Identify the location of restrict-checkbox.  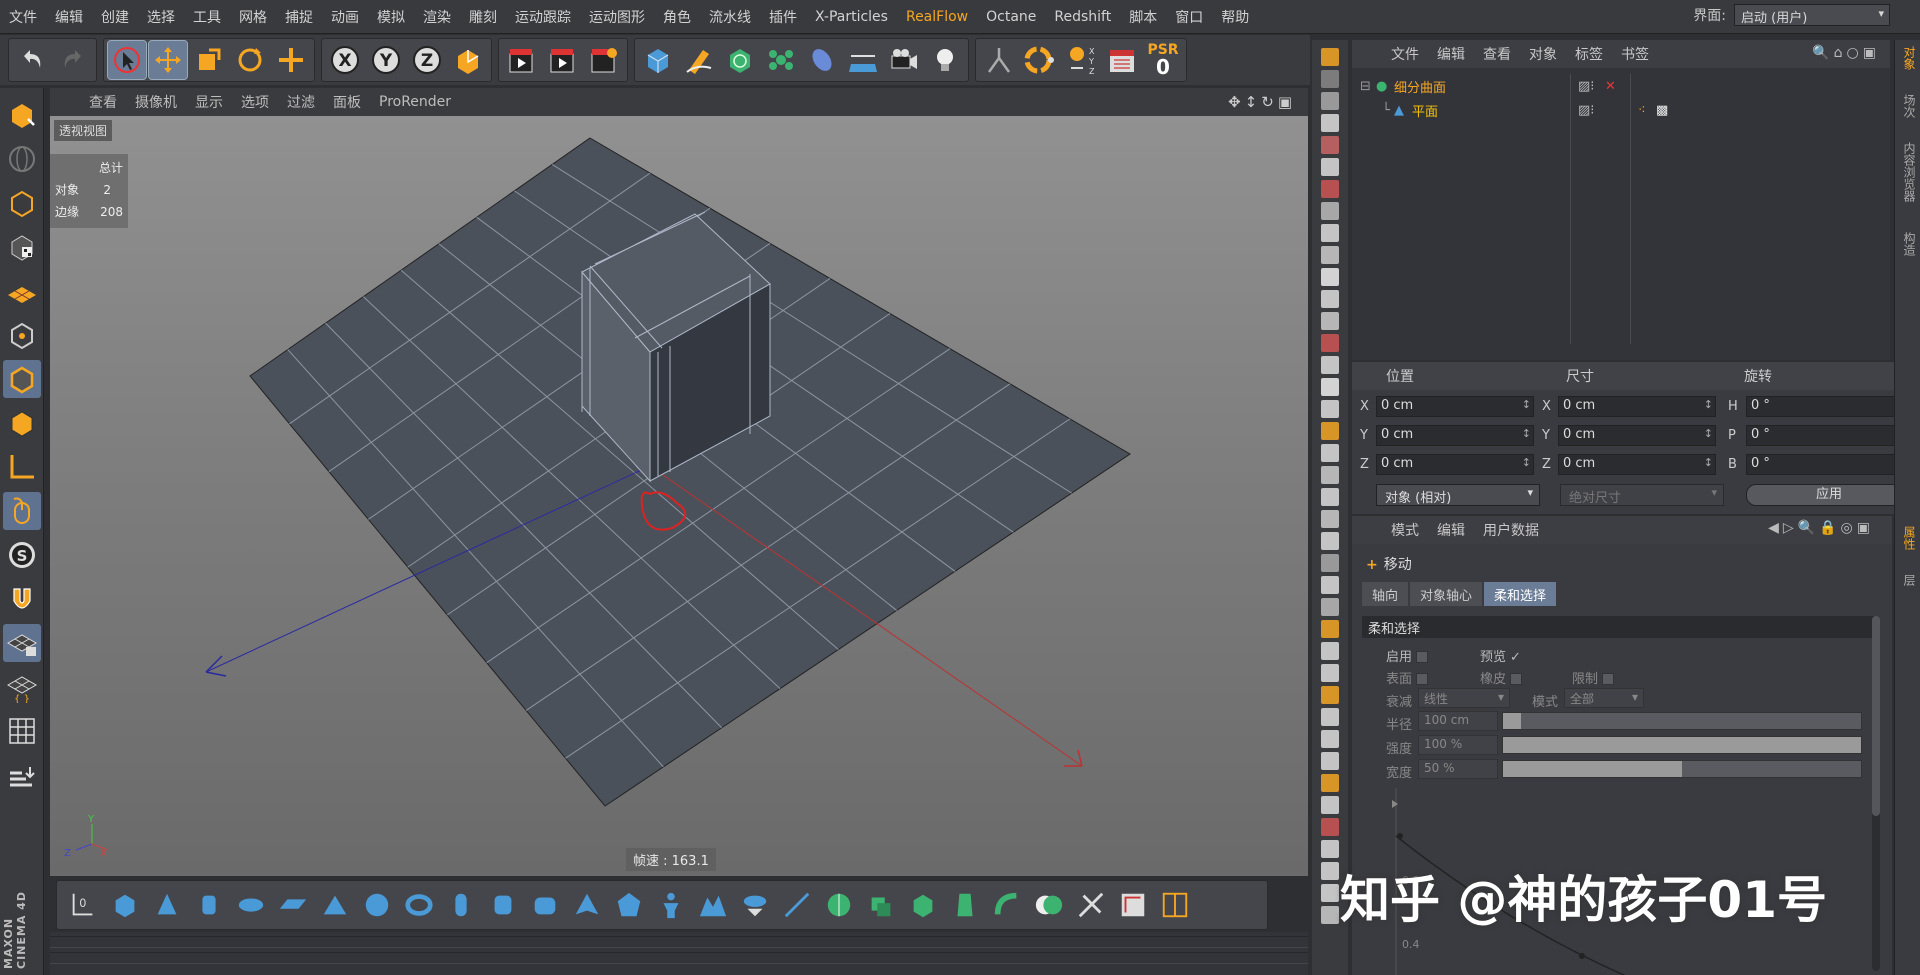
(1608, 679).